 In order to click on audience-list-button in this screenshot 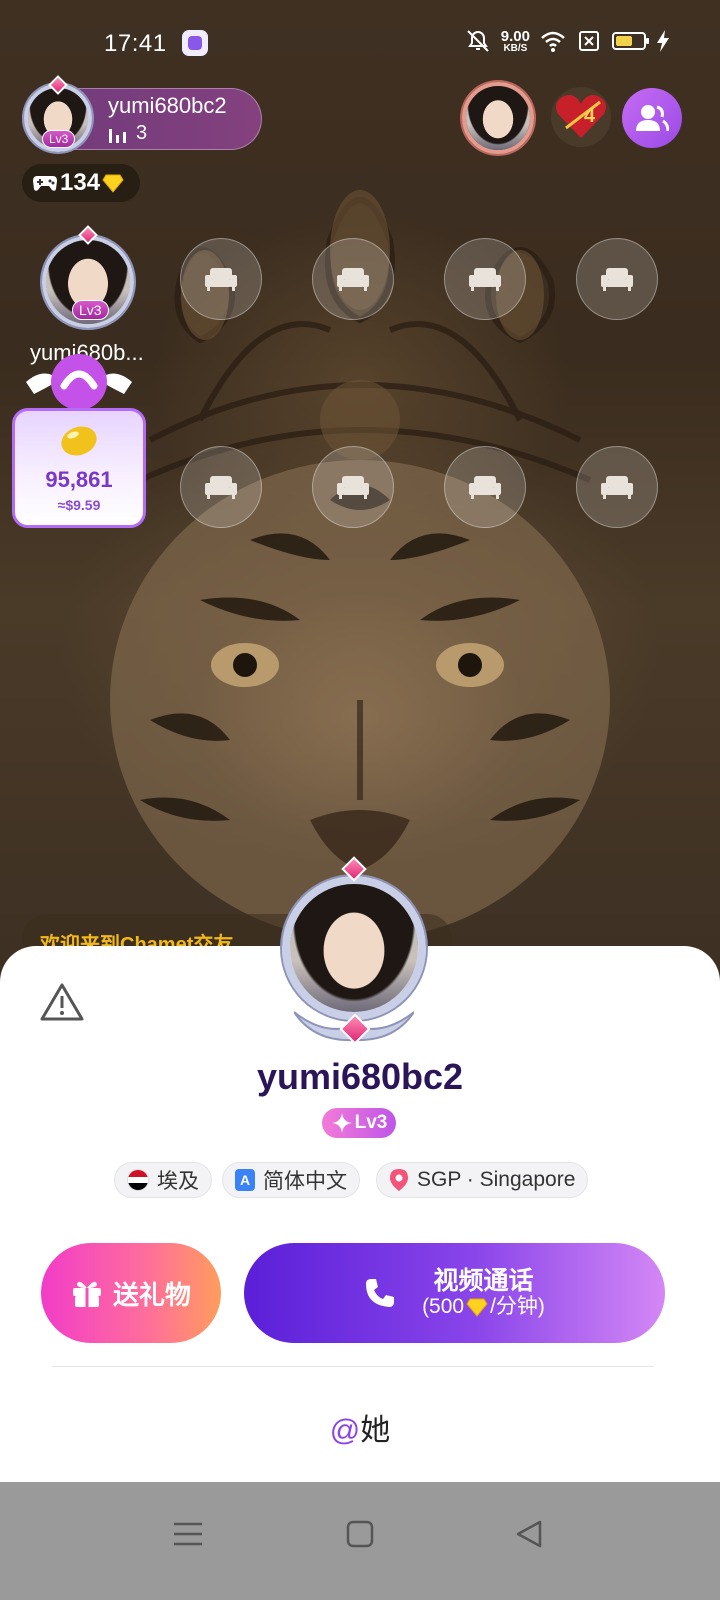, I will do `click(652, 118)`.